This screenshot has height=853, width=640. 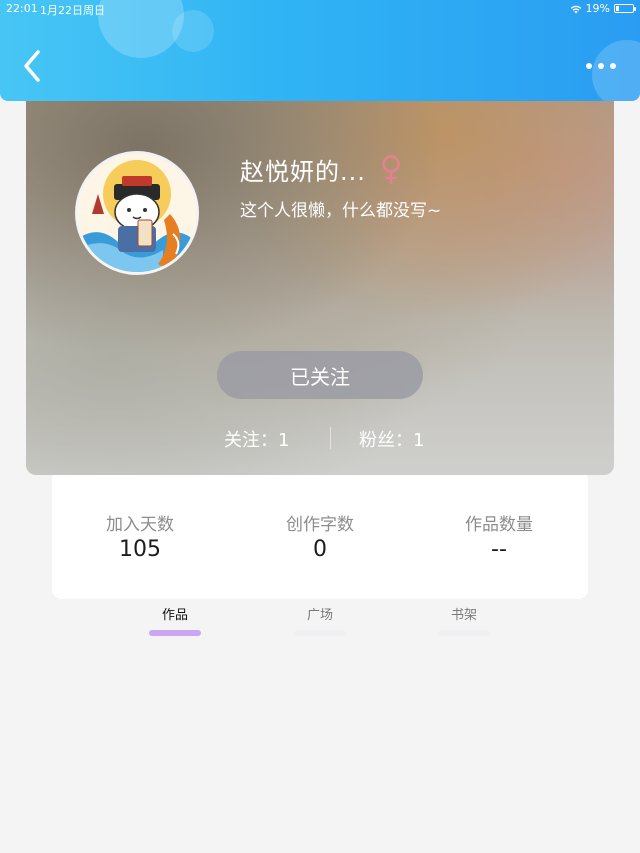 I want to click on stat-value: 0, so click(x=320, y=549).